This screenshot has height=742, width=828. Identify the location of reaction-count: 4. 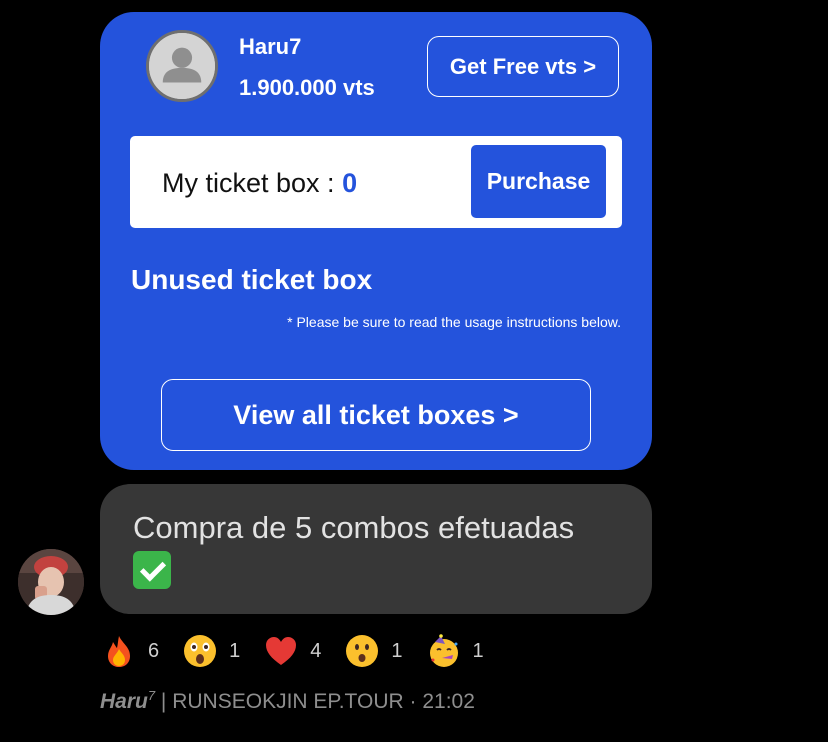
(316, 650).